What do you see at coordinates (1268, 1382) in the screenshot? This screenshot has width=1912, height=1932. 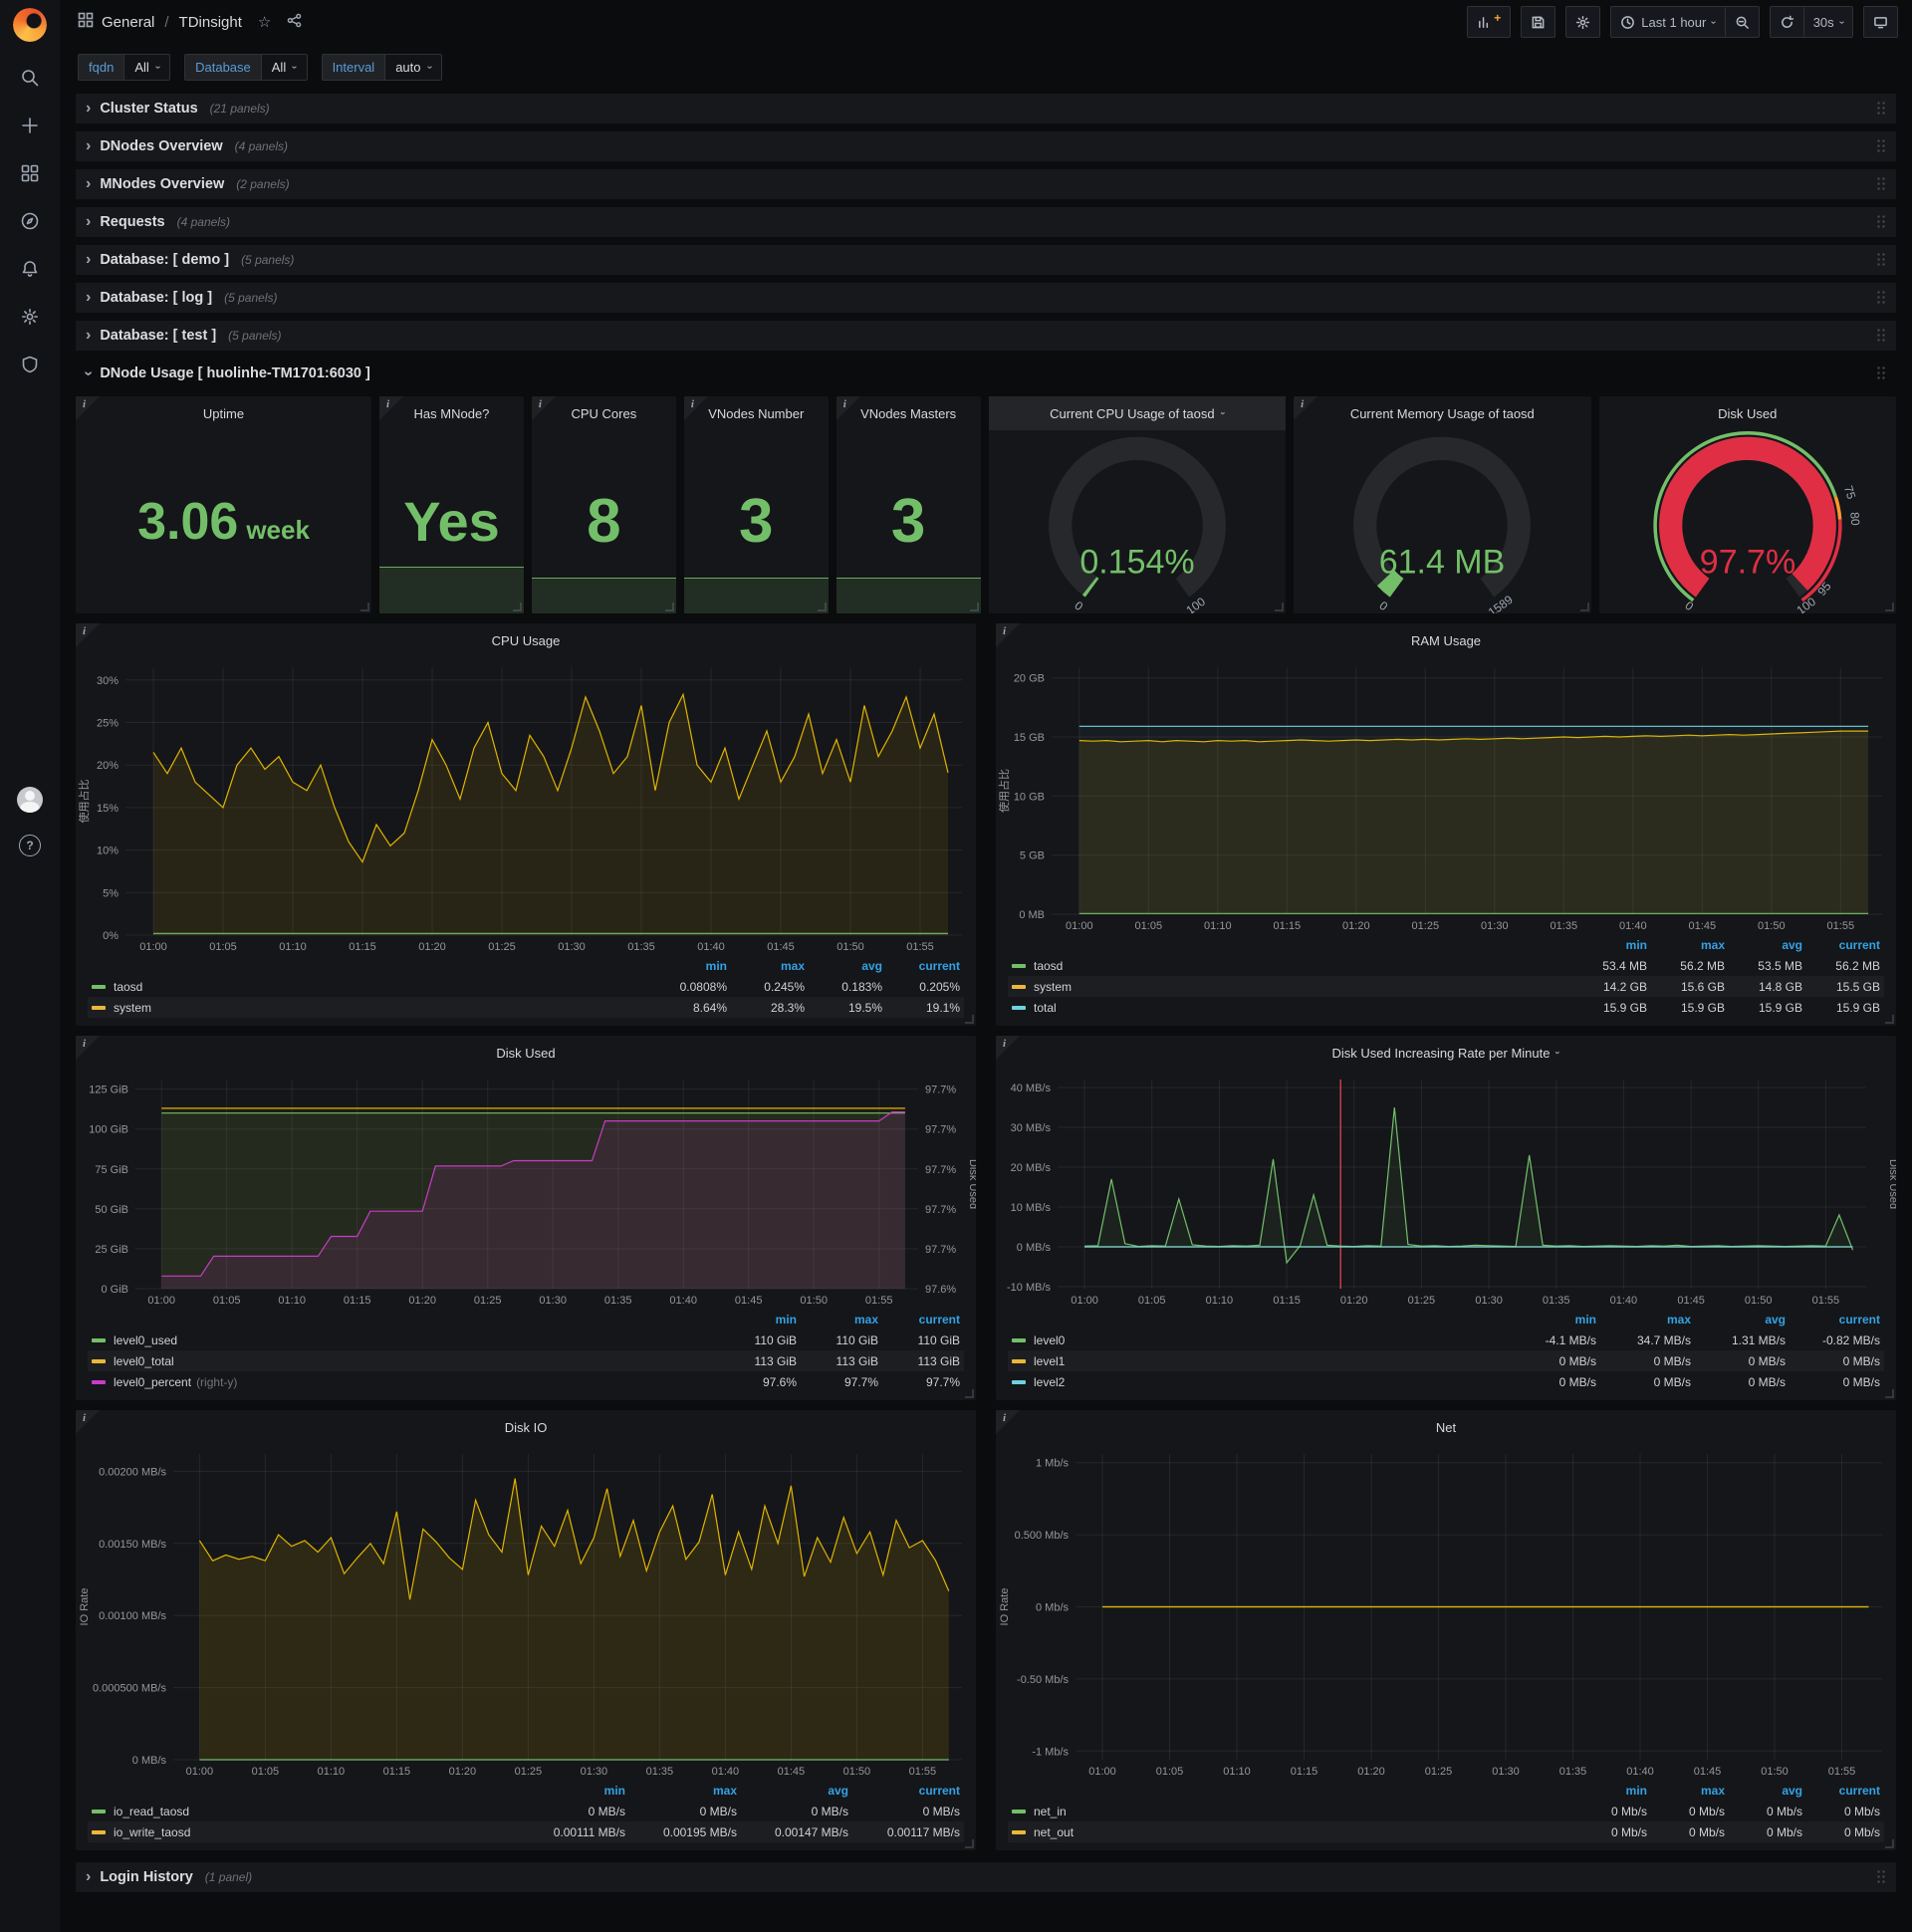 I see `legend-series-label: level2` at bounding box center [1268, 1382].